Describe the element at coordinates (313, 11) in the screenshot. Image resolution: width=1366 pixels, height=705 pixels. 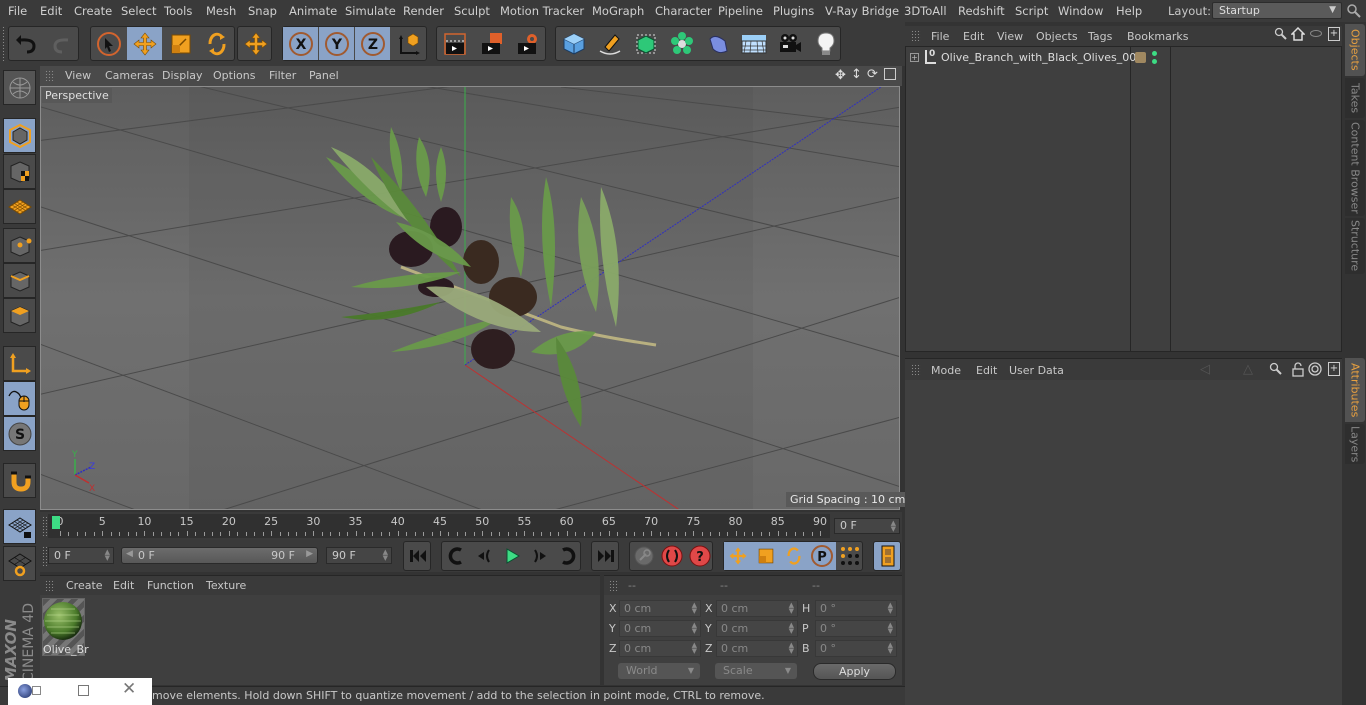
I see `menu-animate: Animate` at that location.